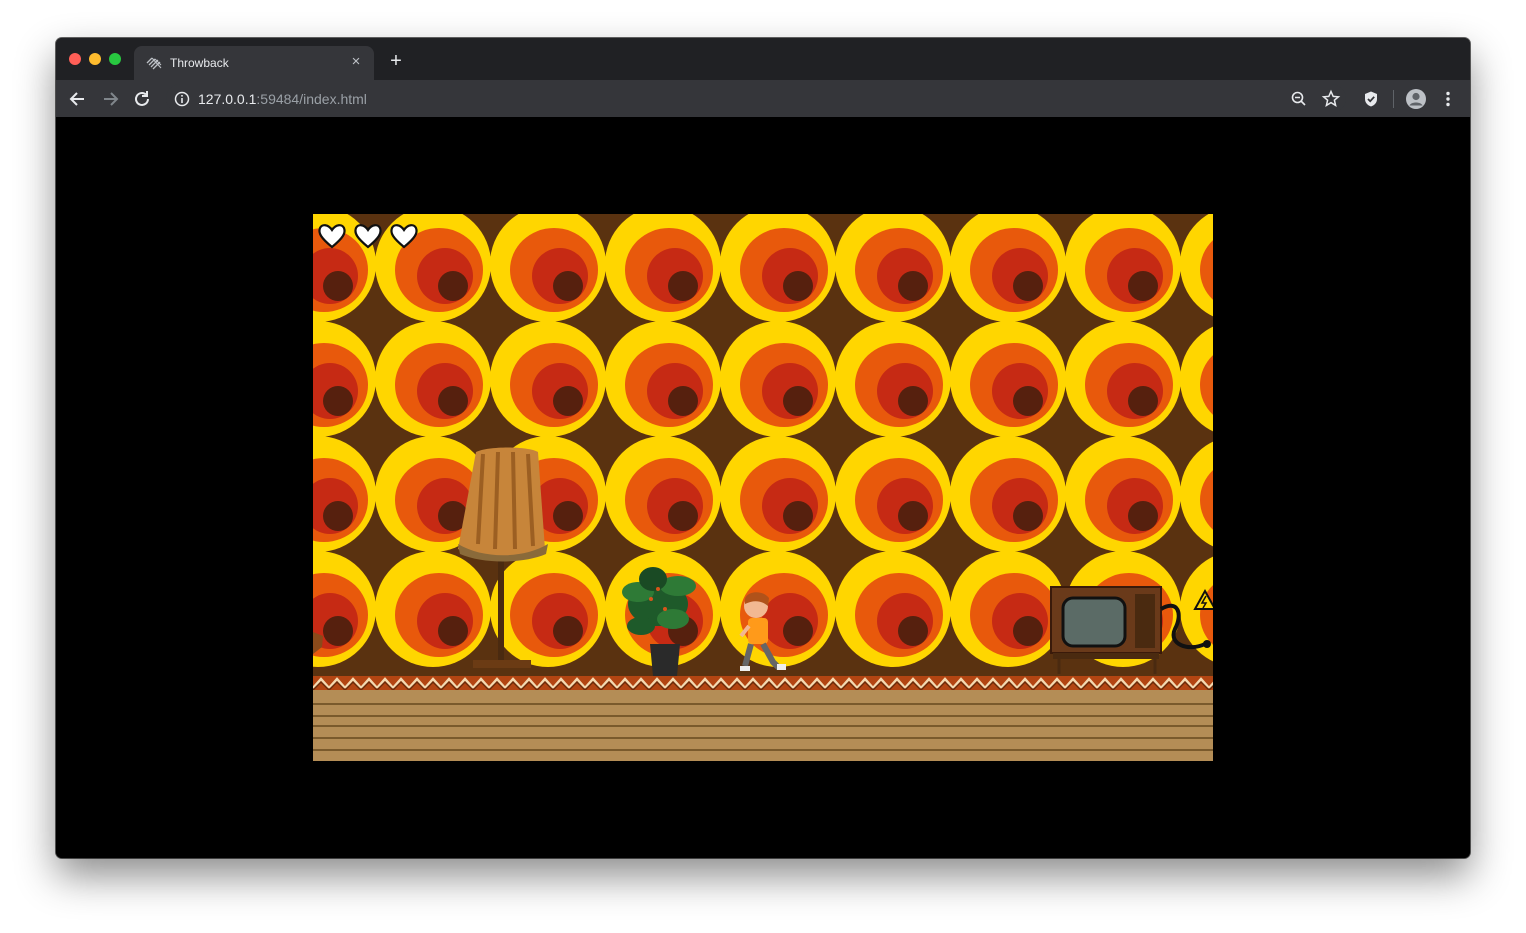 This screenshot has width=1526, height=933. Describe the element at coordinates (1448, 99) in the screenshot. I see `menu-dots-icon` at that location.